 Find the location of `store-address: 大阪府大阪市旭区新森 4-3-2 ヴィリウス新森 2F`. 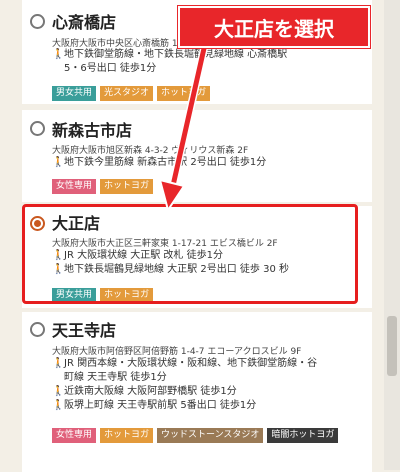

store-address: 大阪府大阪市旭区新森 4-3-2 ヴィリウス新森 2F is located at coordinates (150, 151).